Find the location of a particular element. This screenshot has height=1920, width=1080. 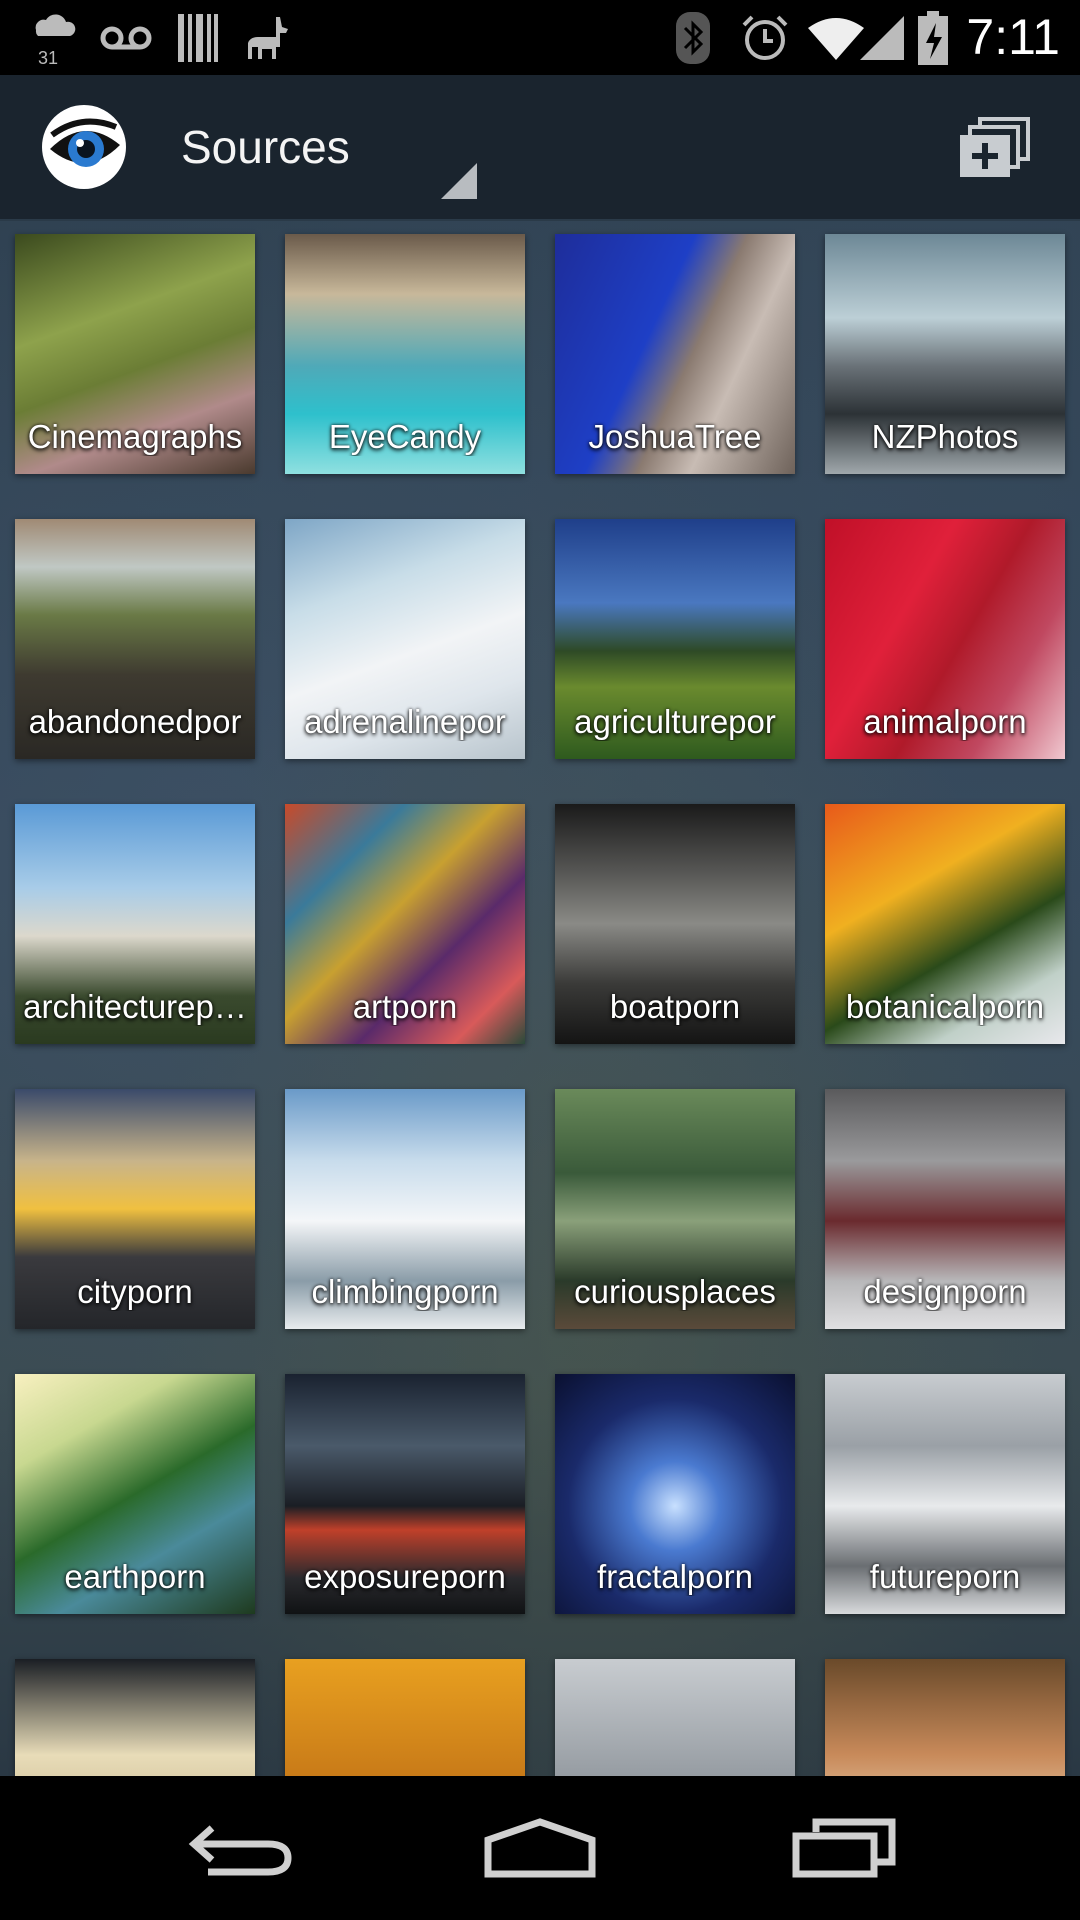

back-icon is located at coordinates (240, 1850).